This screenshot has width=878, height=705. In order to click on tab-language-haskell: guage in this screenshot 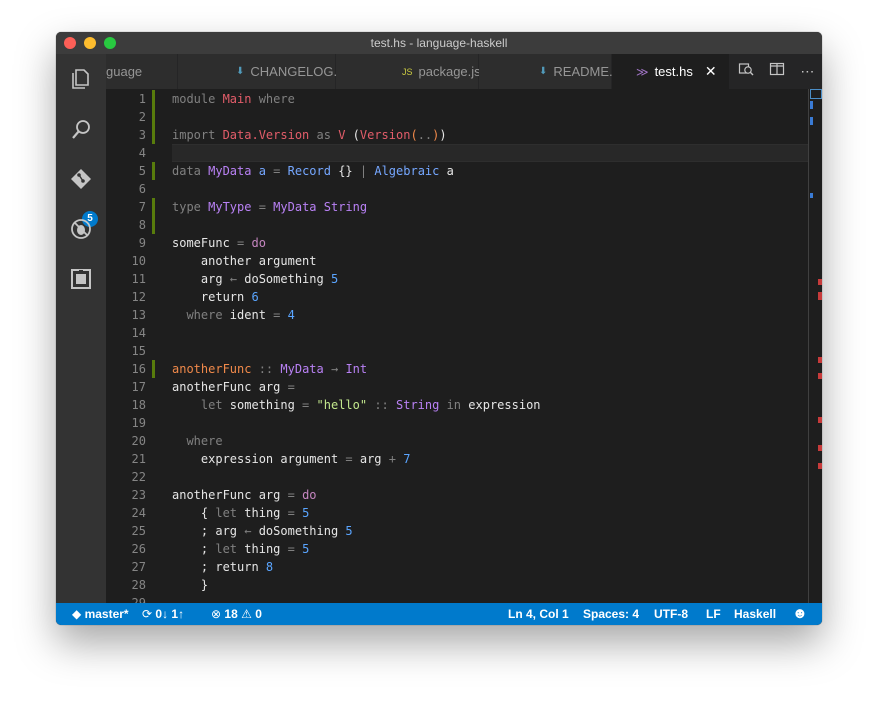, I will do `click(142, 71)`.